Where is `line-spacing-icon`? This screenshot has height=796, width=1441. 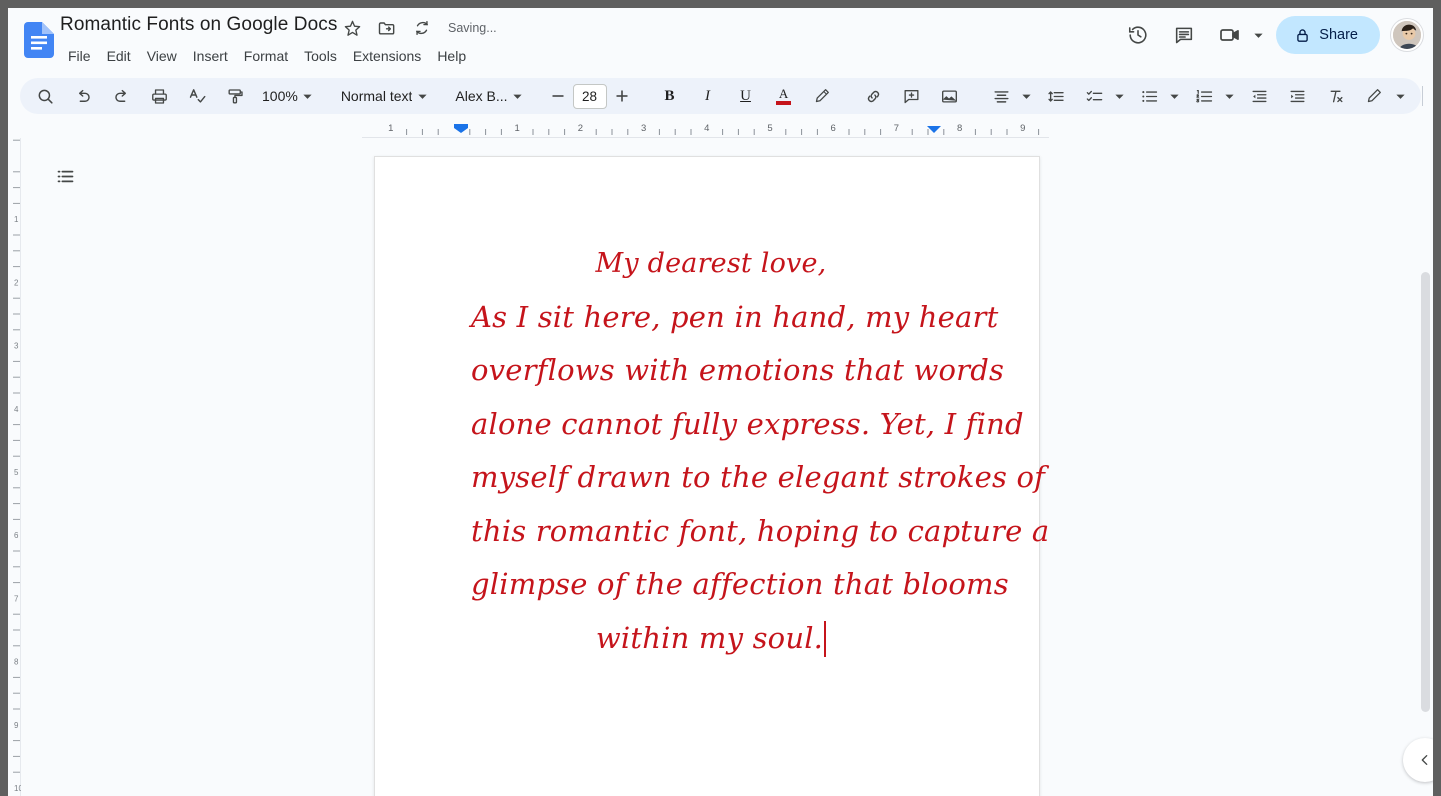
line-spacing-icon is located at coordinates (1057, 96).